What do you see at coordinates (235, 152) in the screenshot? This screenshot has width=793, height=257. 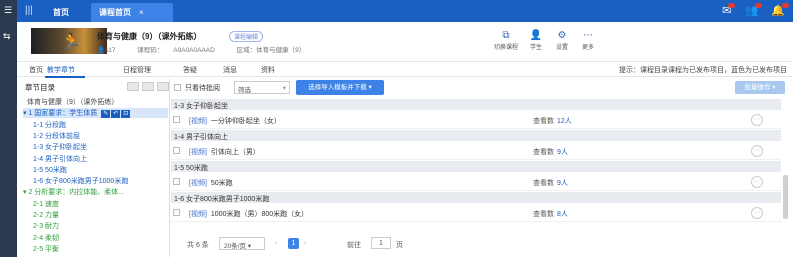 I see `item-title-text: 引体向上（男）` at bounding box center [235, 152].